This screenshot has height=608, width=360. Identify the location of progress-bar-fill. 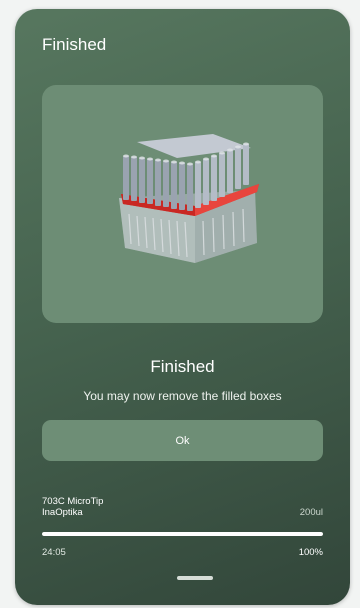
(182, 534).